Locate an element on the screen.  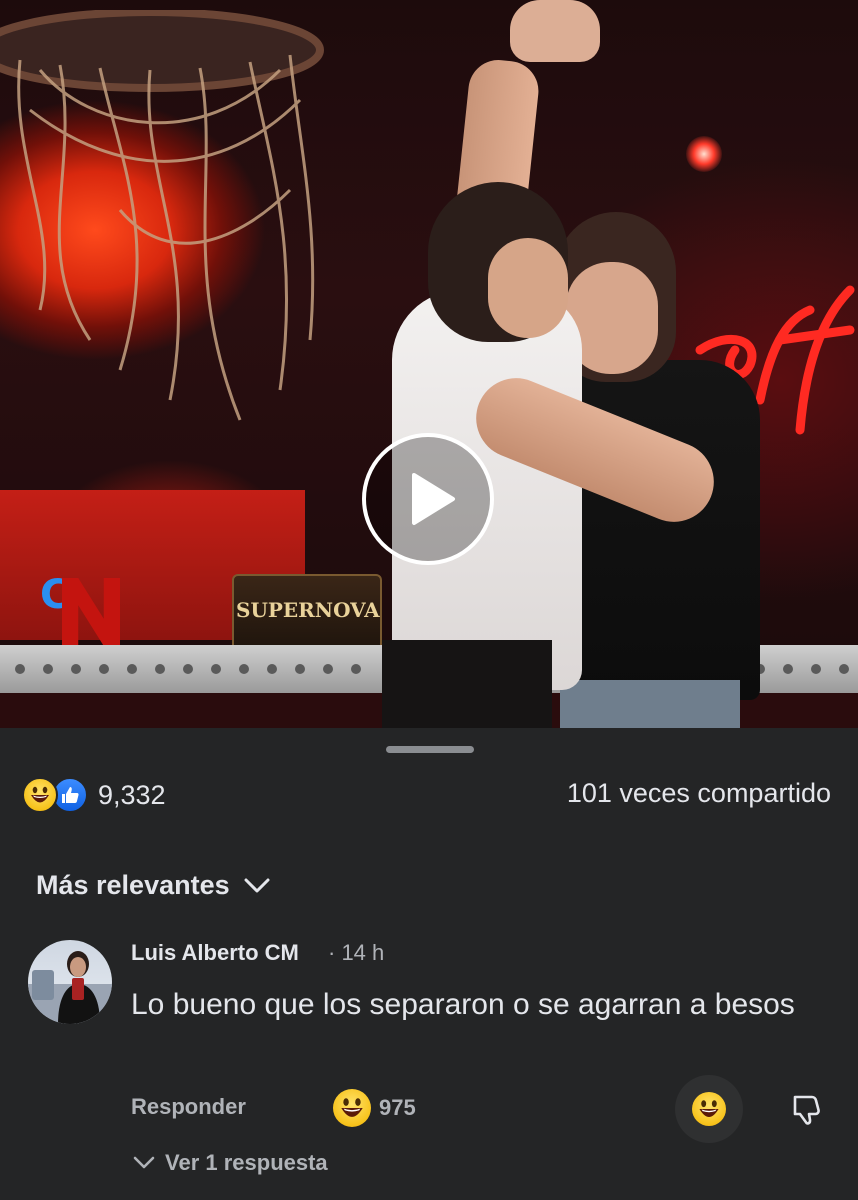
person-left-face is located at coordinates (528, 288).